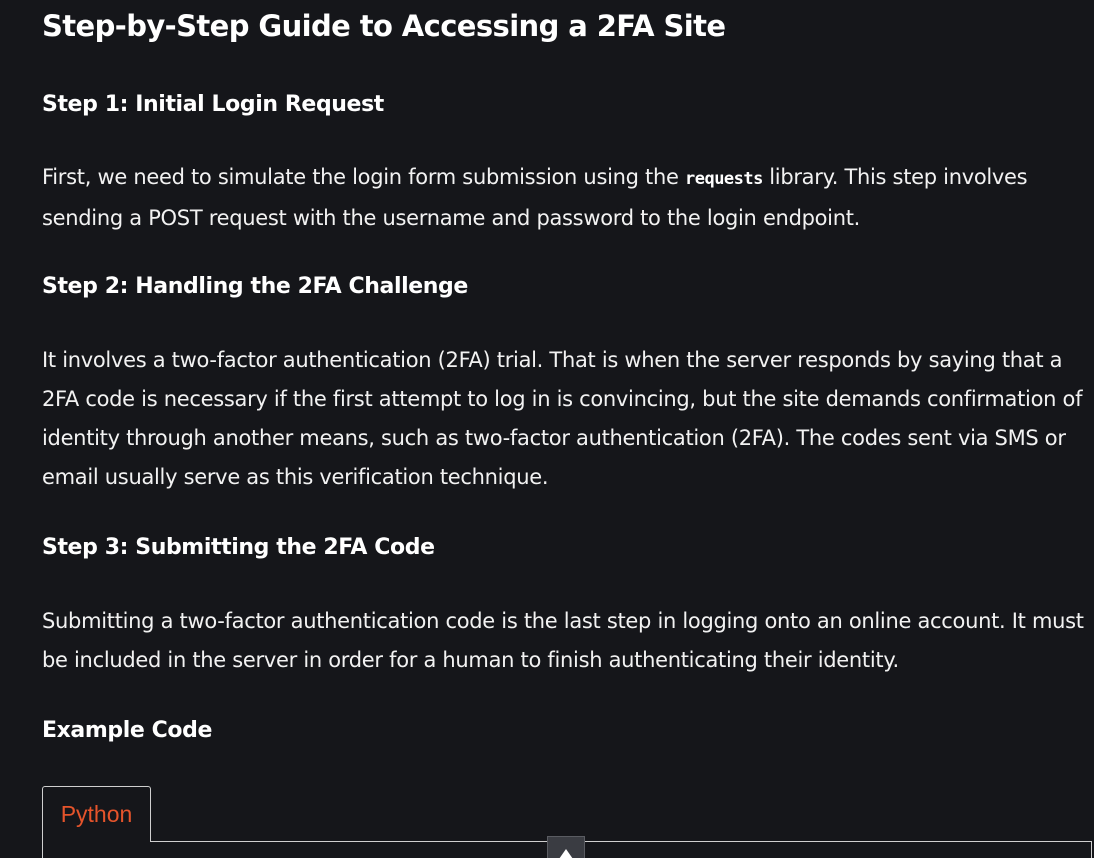 This screenshot has height=858, width=1094. Describe the element at coordinates (255, 286) in the screenshot. I see `step-2-heading: Step 2: Handling the 2FA Challenge` at that location.